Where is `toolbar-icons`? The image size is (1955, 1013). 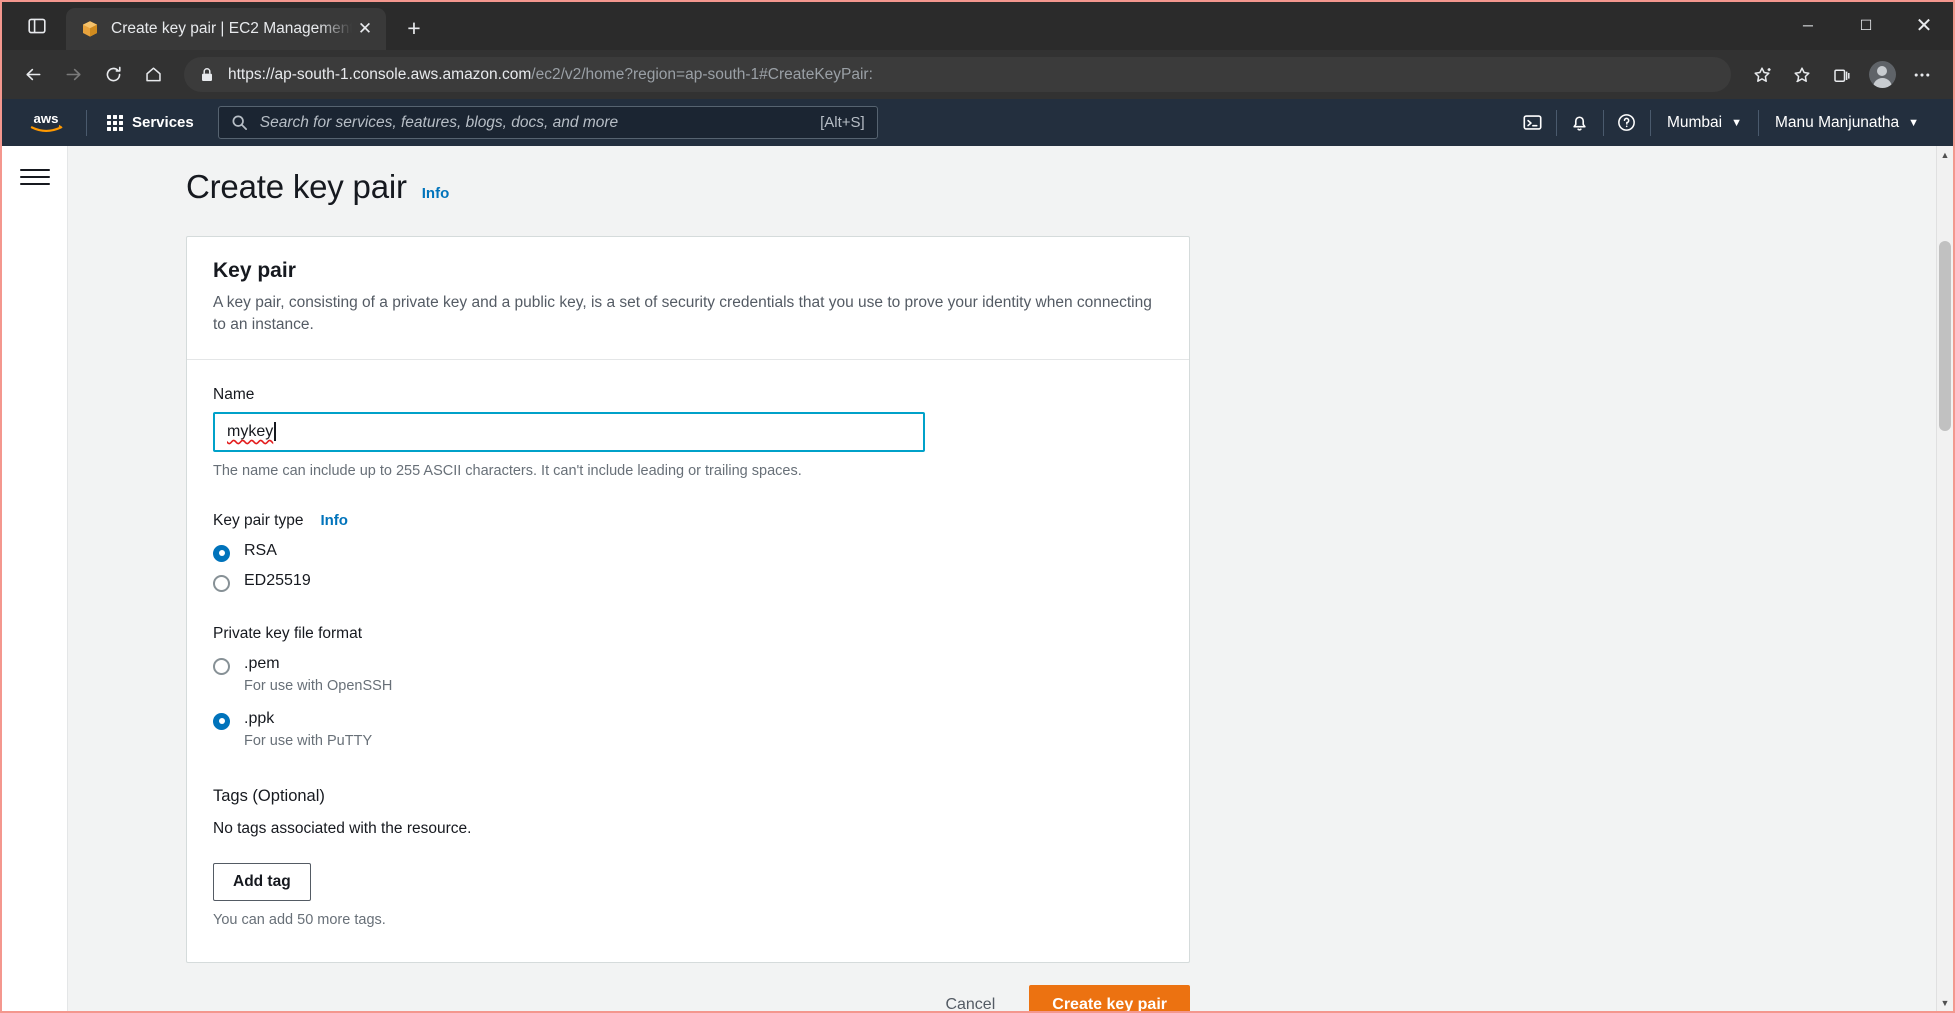 toolbar-icons is located at coordinates (1842, 75).